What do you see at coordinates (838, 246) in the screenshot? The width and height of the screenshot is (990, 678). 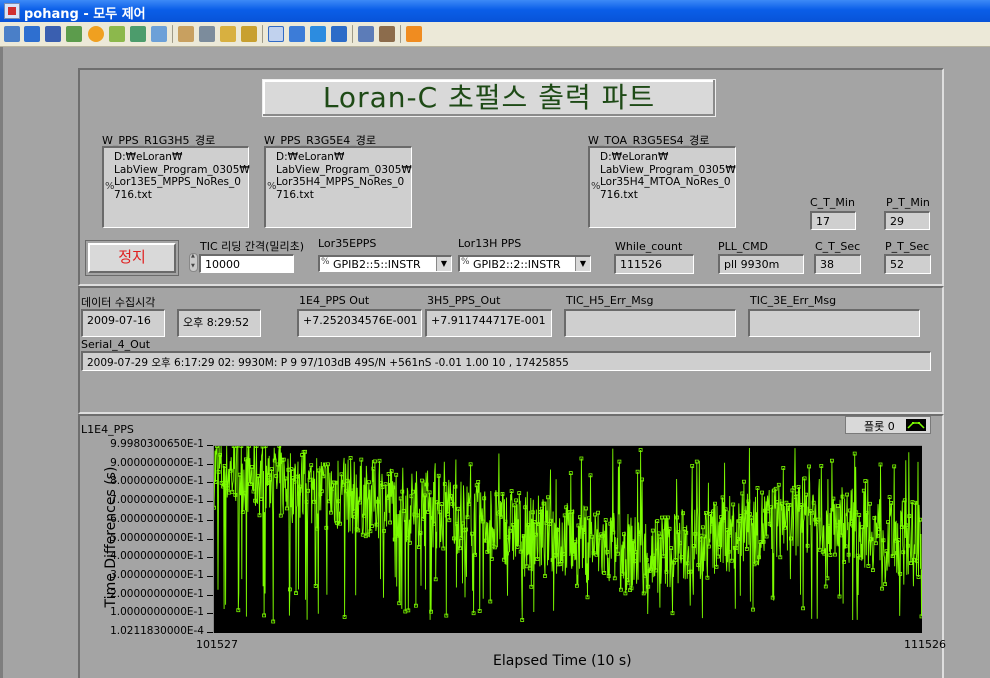 I see `c-t-sec-label: C_T_Sec` at bounding box center [838, 246].